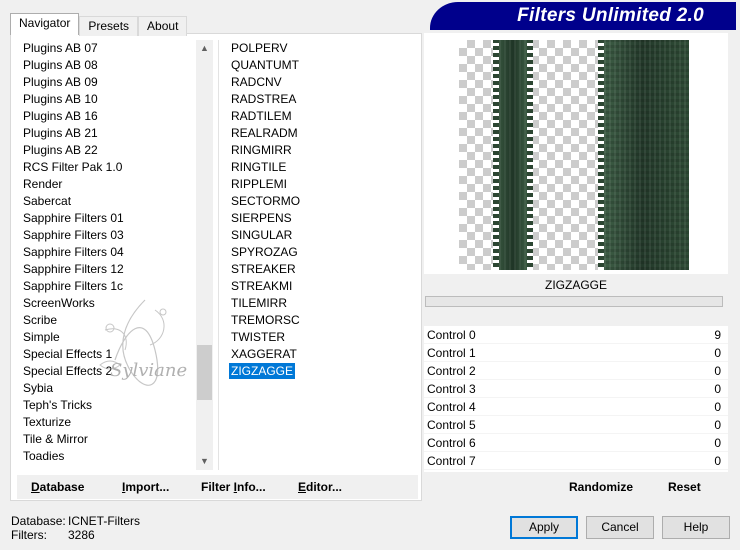  Describe the element at coordinates (318, 48) in the screenshot. I see `filter-item: POLPERV` at that location.